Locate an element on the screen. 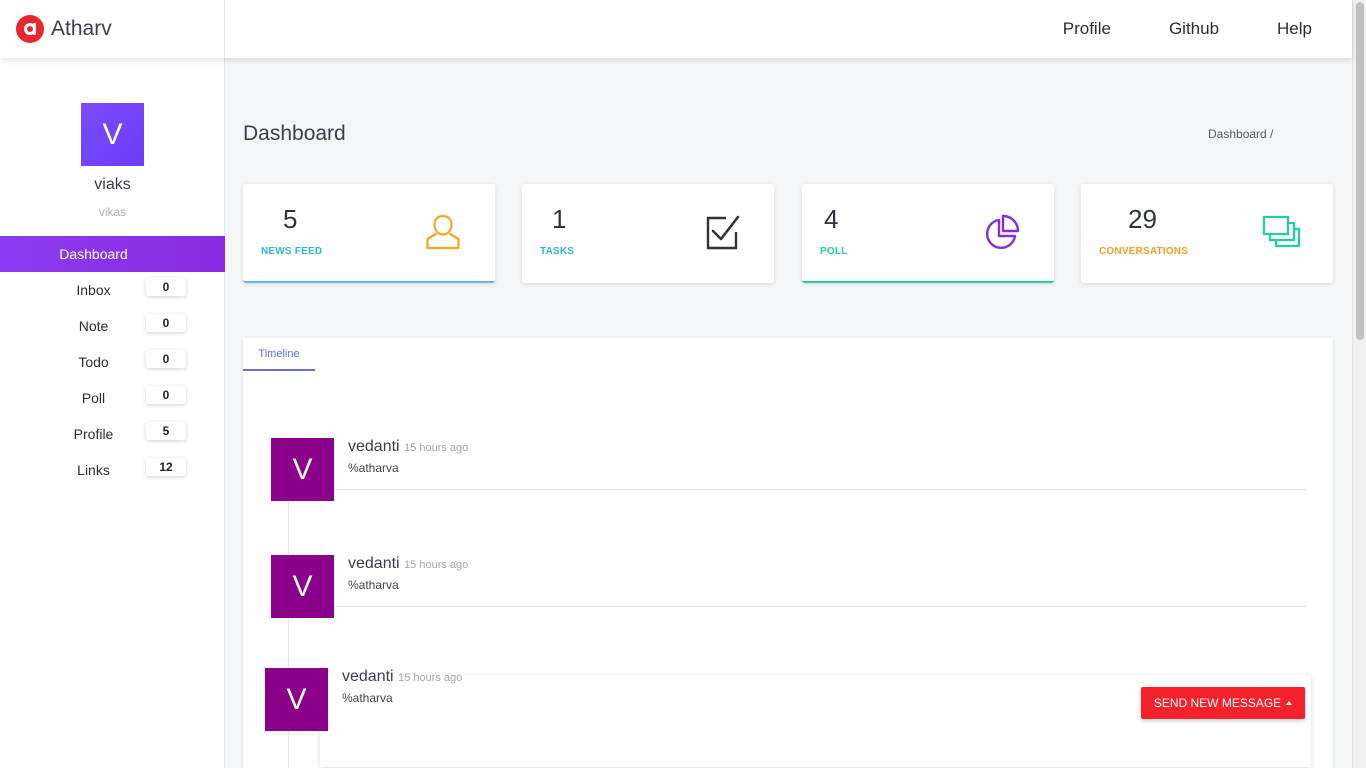  sidebar-item-todo: Todo 0 is located at coordinates (112, 362).